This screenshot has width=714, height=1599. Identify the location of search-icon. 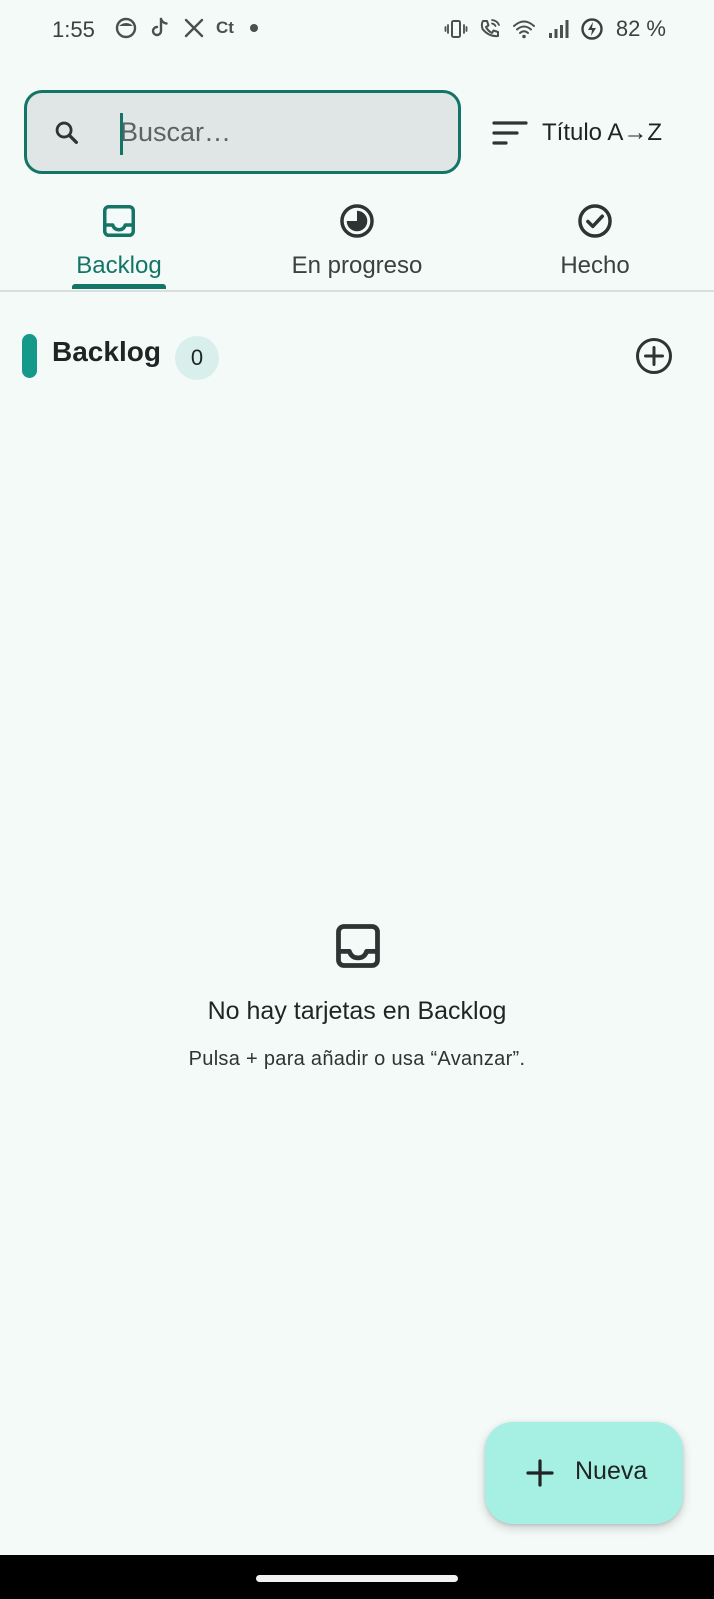
(67, 133).